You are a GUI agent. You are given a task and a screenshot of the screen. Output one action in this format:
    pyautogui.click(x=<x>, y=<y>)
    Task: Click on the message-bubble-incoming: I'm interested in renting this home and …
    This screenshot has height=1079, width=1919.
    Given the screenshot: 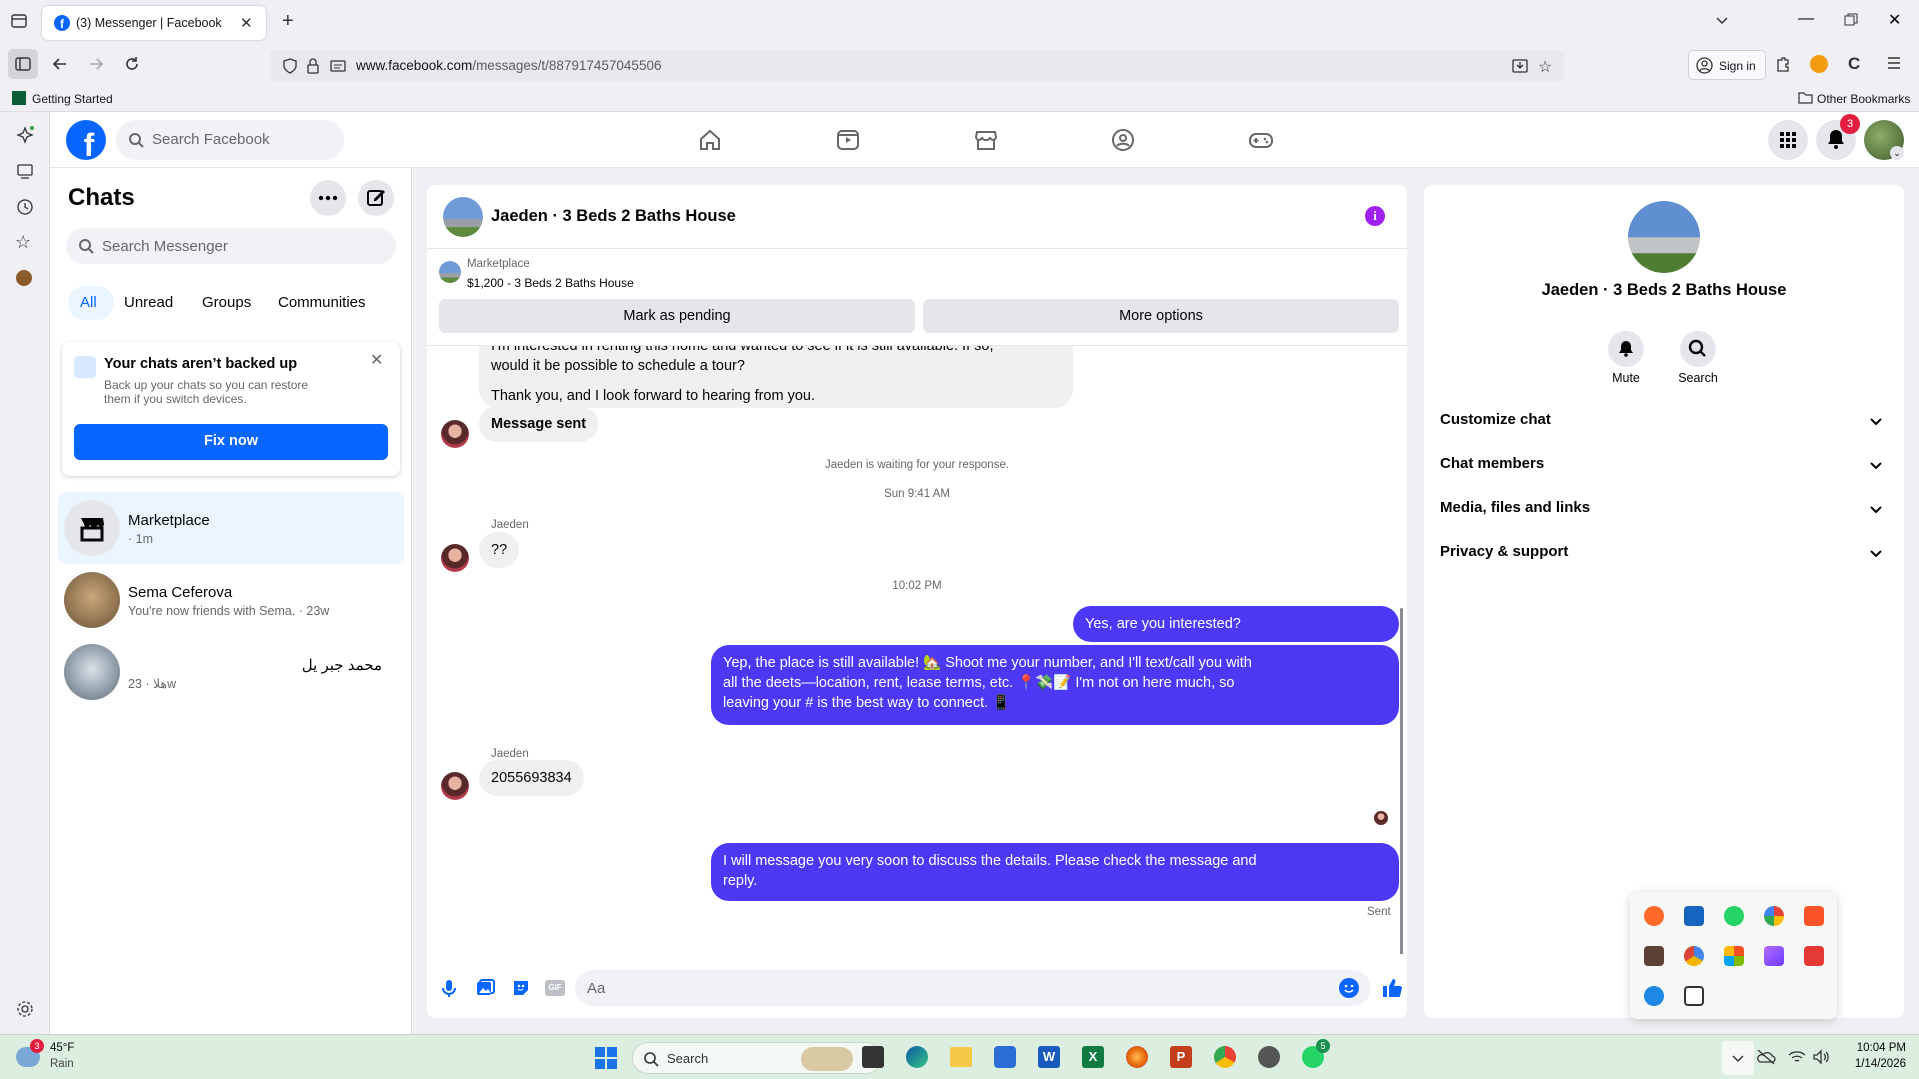 What is the action you would take?
    pyautogui.click(x=776, y=377)
    